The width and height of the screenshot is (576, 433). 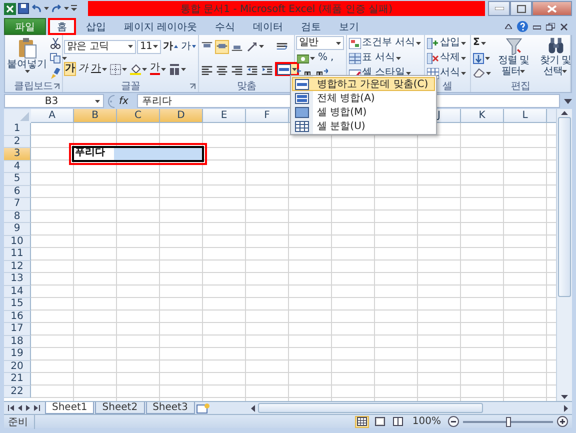 I want to click on status-text: 준비, so click(x=21, y=421).